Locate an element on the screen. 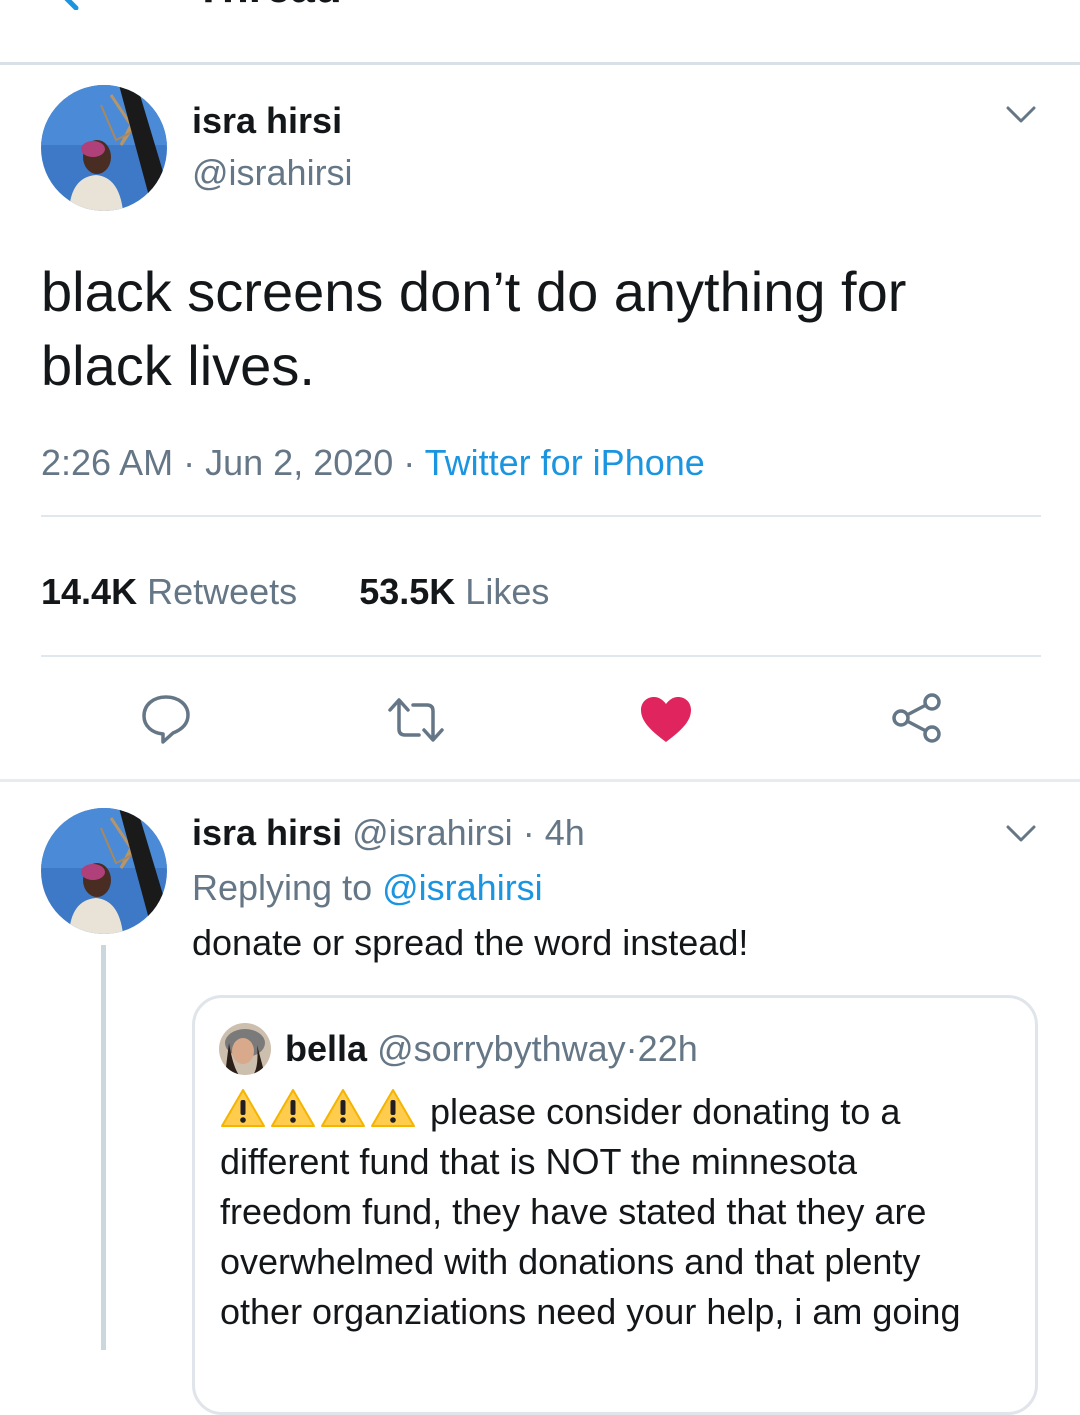  reply-button is located at coordinates (166, 718).